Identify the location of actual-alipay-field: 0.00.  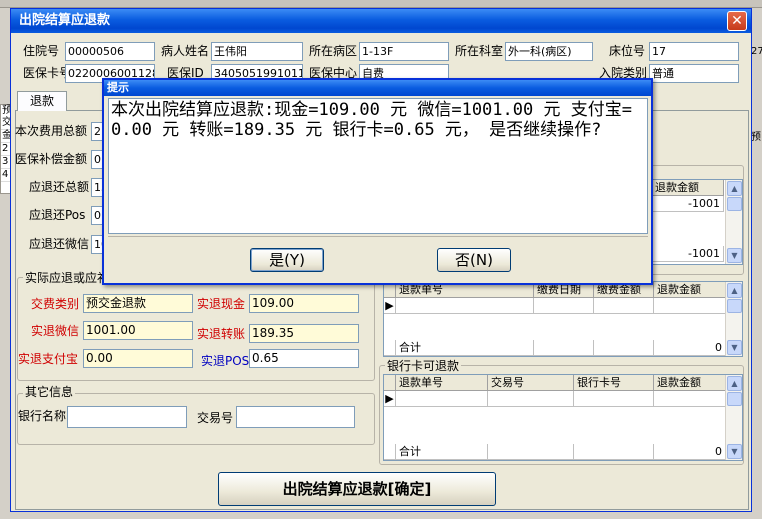
(138, 358).